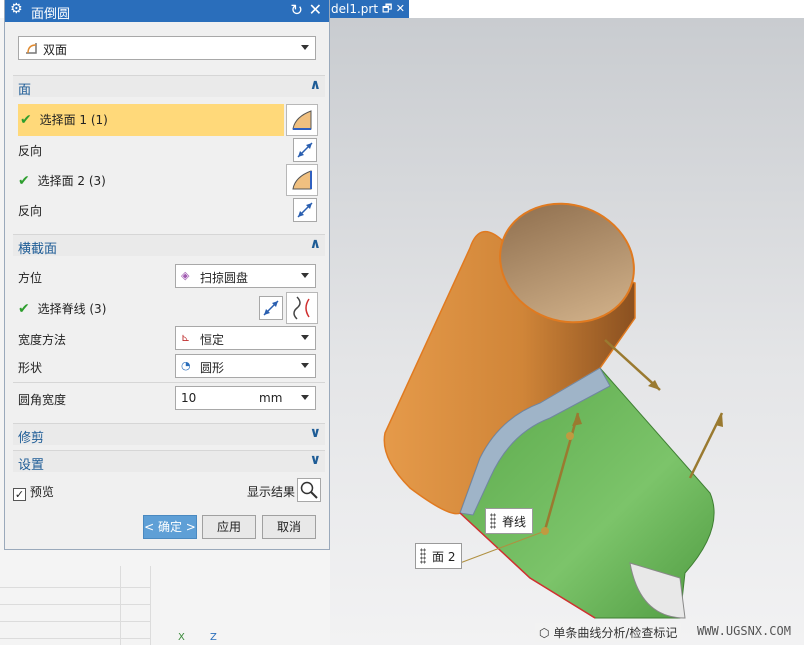  I want to click on analysis-icon: ⬡, so click(544, 633).